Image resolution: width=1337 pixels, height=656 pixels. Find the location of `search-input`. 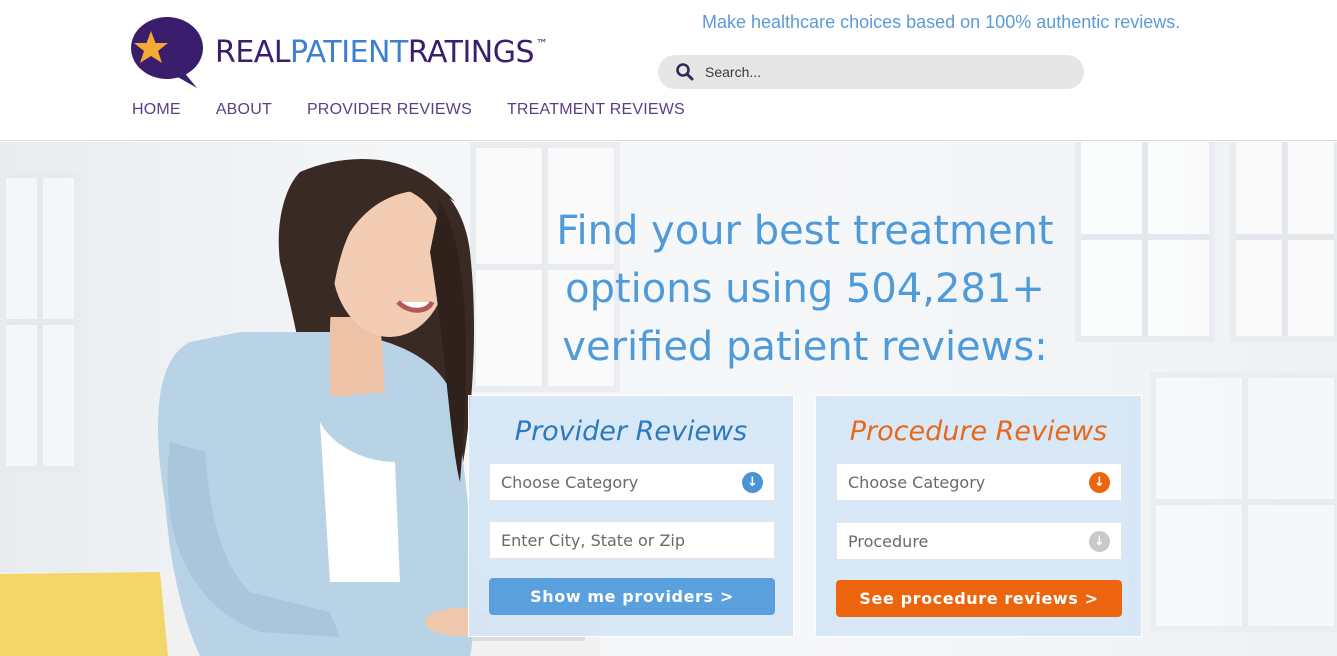

search-input is located at coordinates (885, 72).